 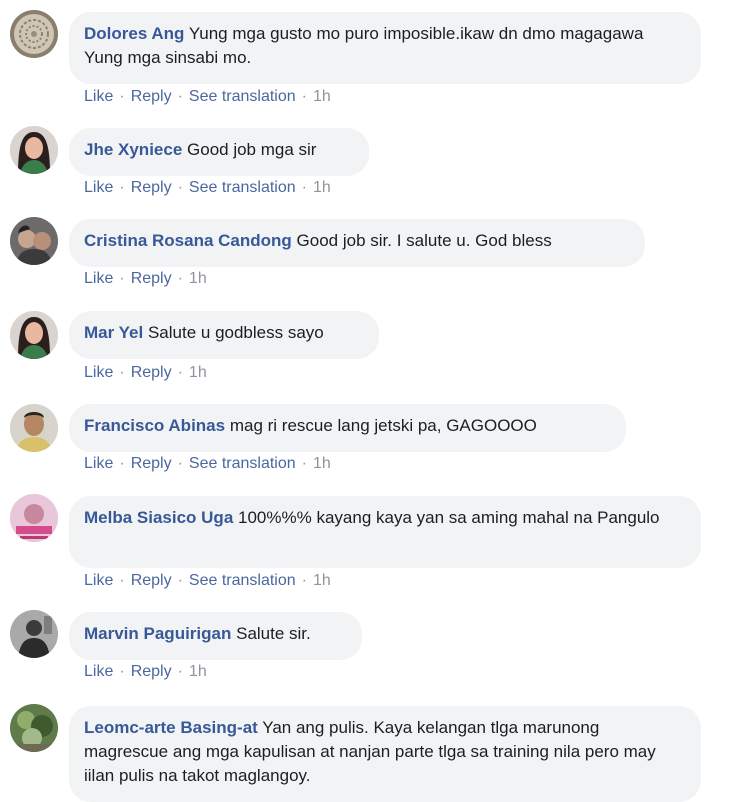 What do you see at coordinates (252, 149) in the screenshot?
I see `comment-text: Good job mga sir` at bounding box center [252, 149].